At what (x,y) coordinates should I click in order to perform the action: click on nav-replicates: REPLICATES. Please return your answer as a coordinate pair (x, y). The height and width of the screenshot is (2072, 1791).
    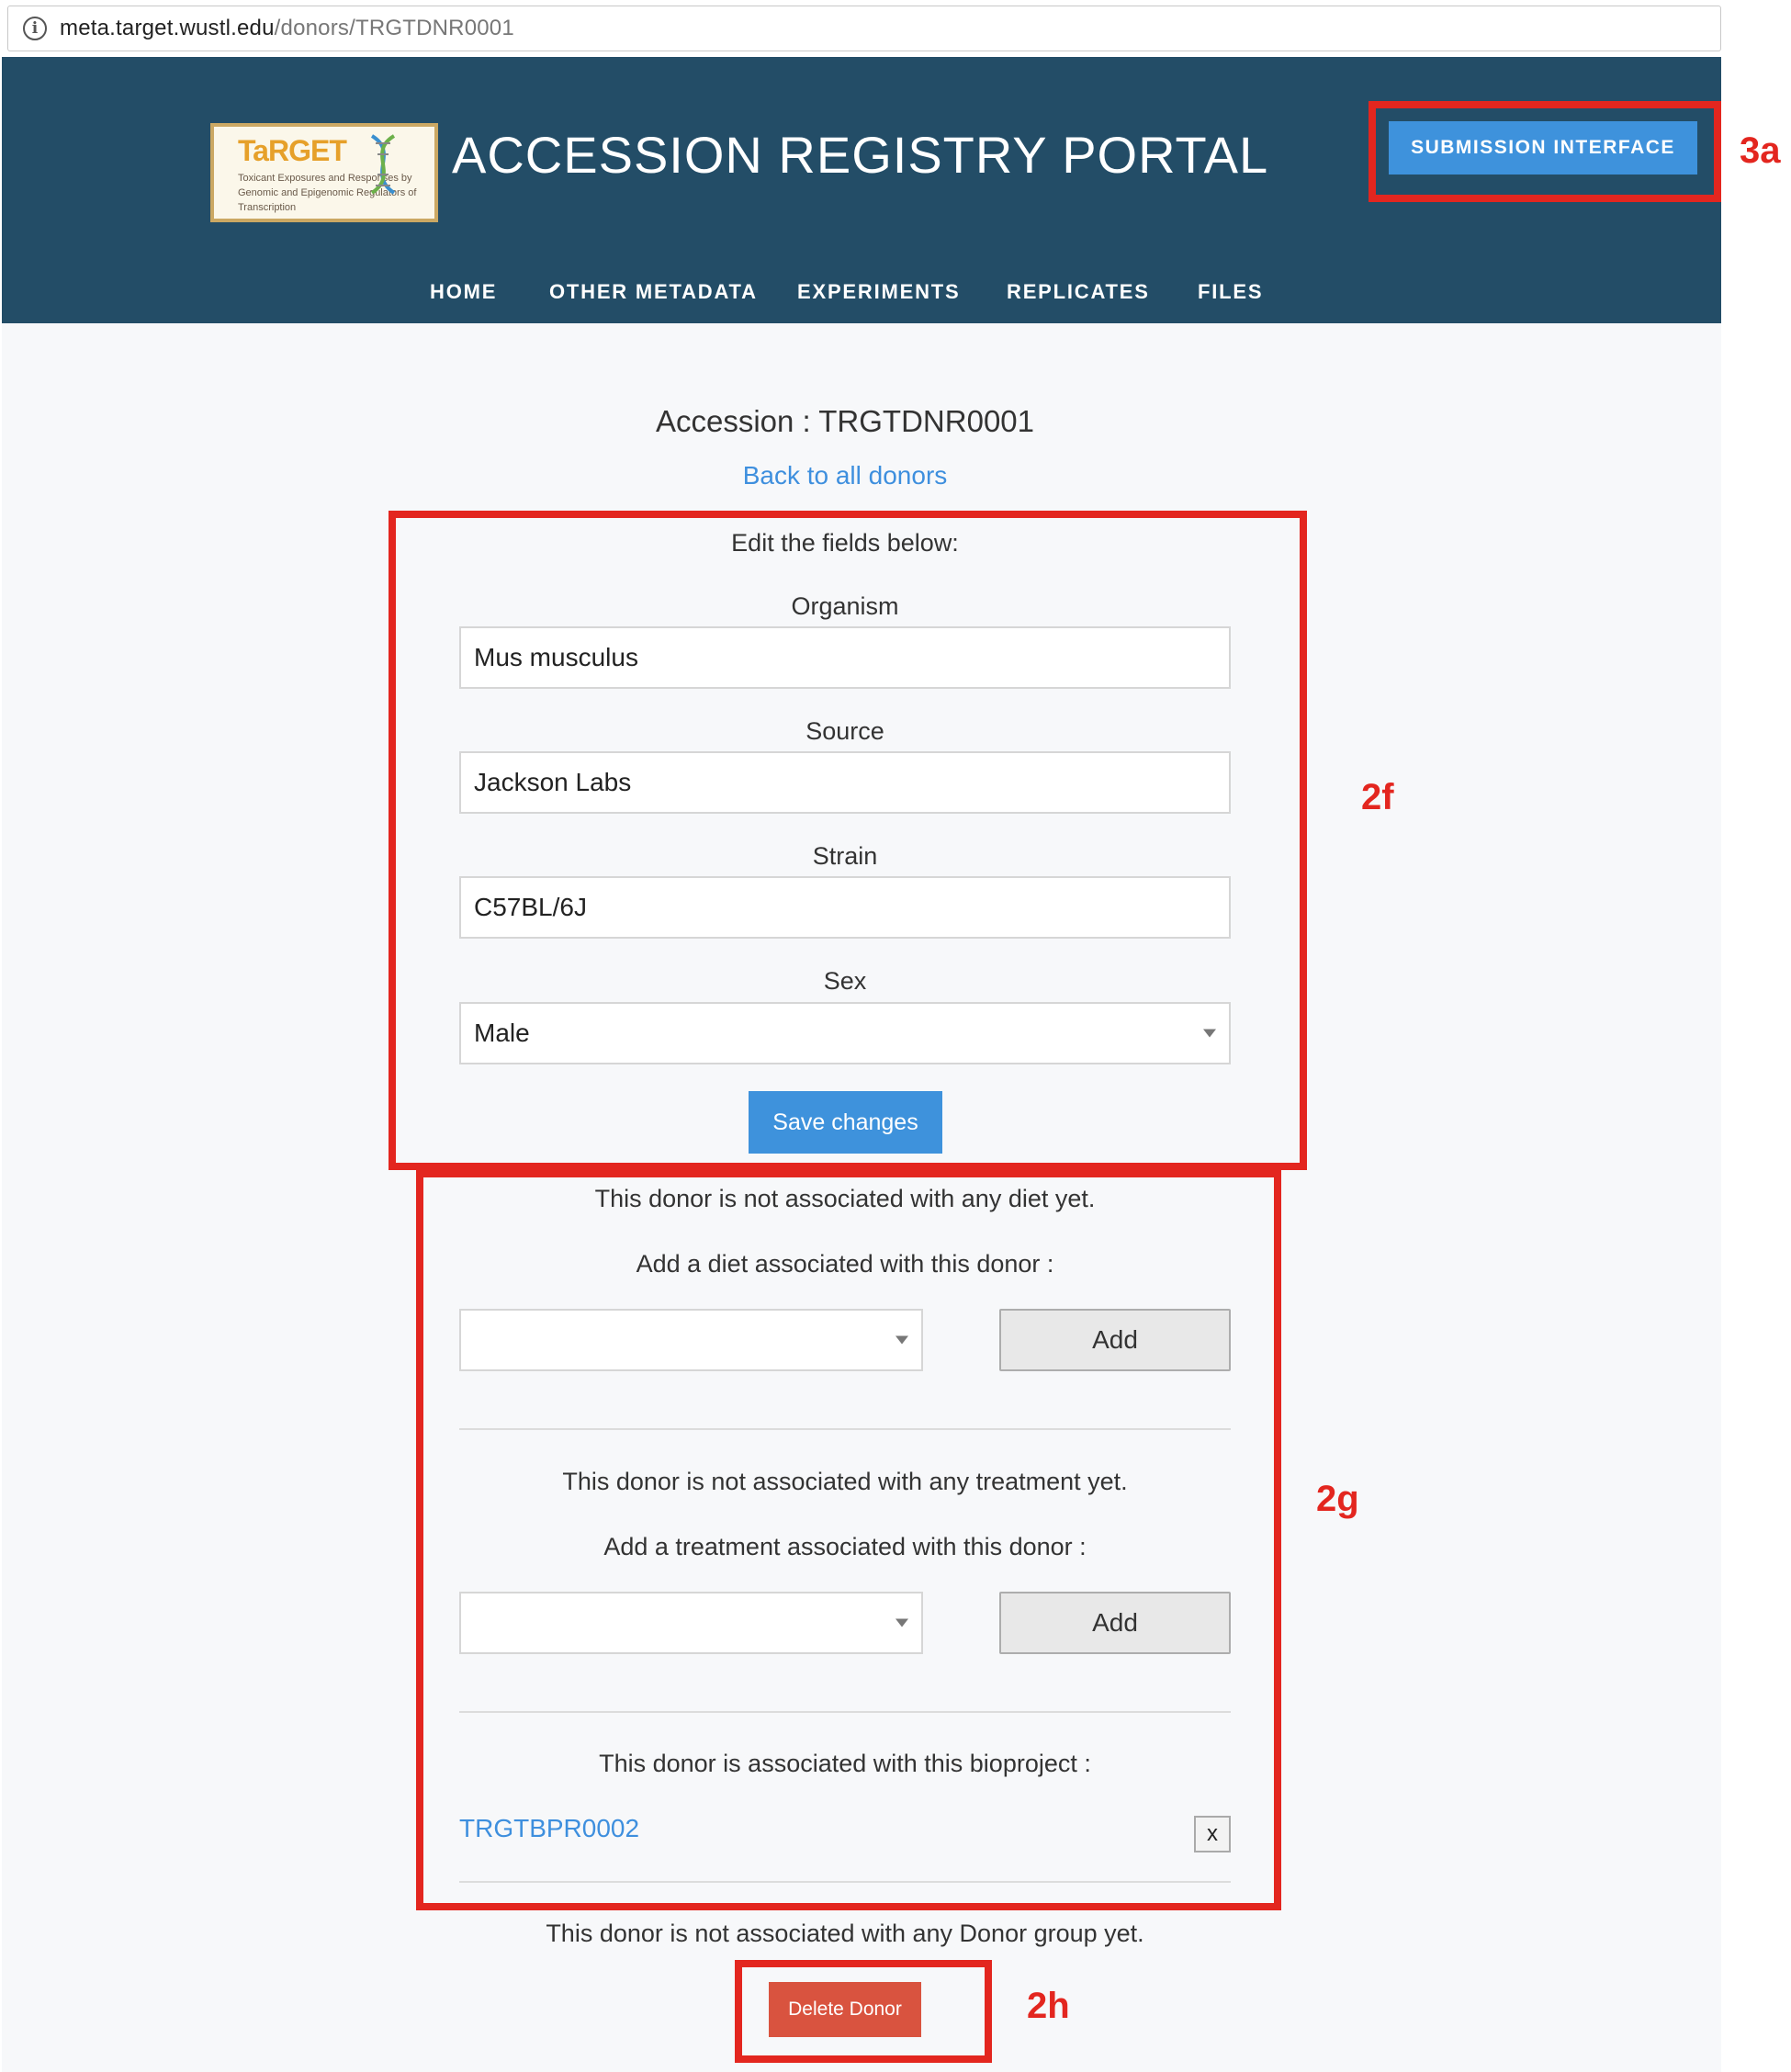
    Looking at the image, I should click on (1078, 292).